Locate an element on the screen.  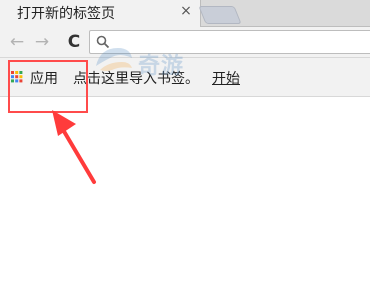
import-start-link: 开始 is located at coordinates (226, 78).